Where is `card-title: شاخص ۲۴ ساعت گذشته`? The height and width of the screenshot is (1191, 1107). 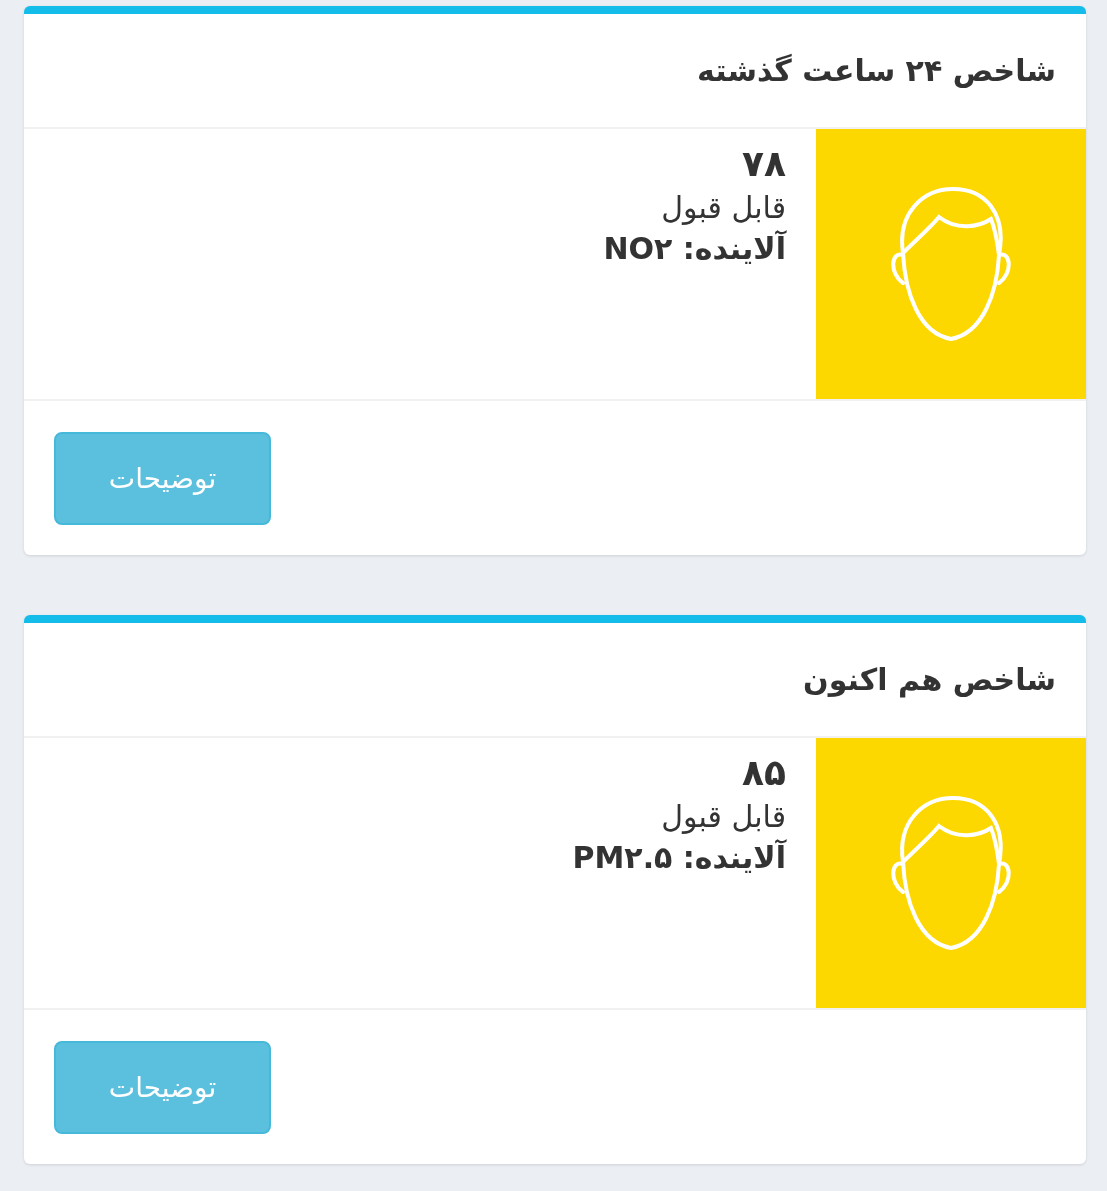
card-title: شاخص ۲۴ ساعت گذشته is located at coordinates (876, 70).